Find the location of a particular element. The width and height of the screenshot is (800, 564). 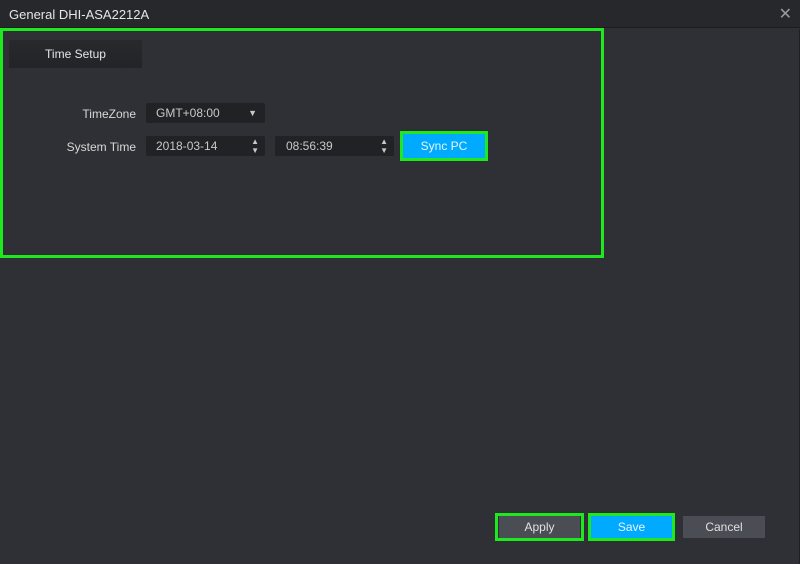

title-bar: General DHI-ASA2212A ✕ is located at coordinates (400, 14).